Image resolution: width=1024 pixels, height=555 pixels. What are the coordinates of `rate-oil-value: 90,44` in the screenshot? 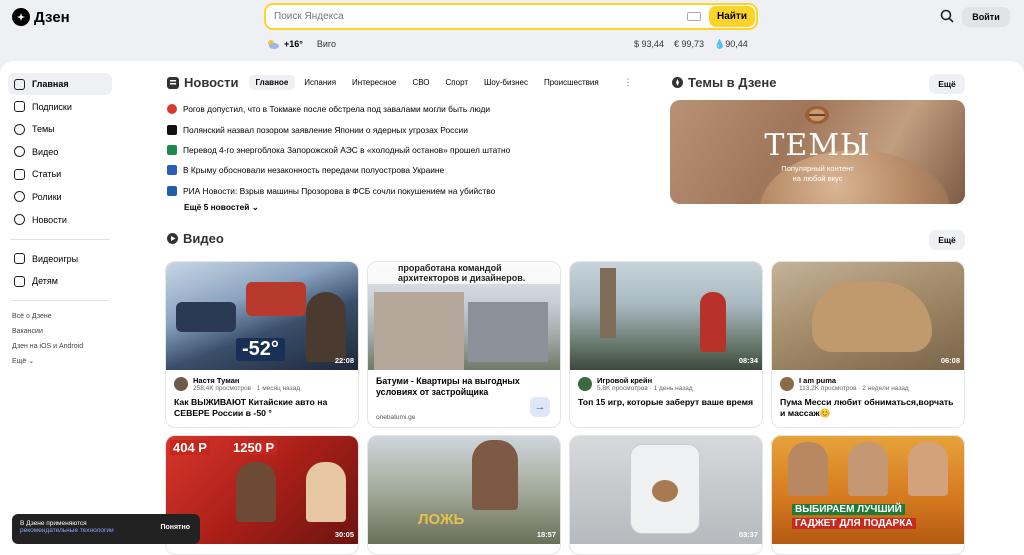 It's located at (736, 44).